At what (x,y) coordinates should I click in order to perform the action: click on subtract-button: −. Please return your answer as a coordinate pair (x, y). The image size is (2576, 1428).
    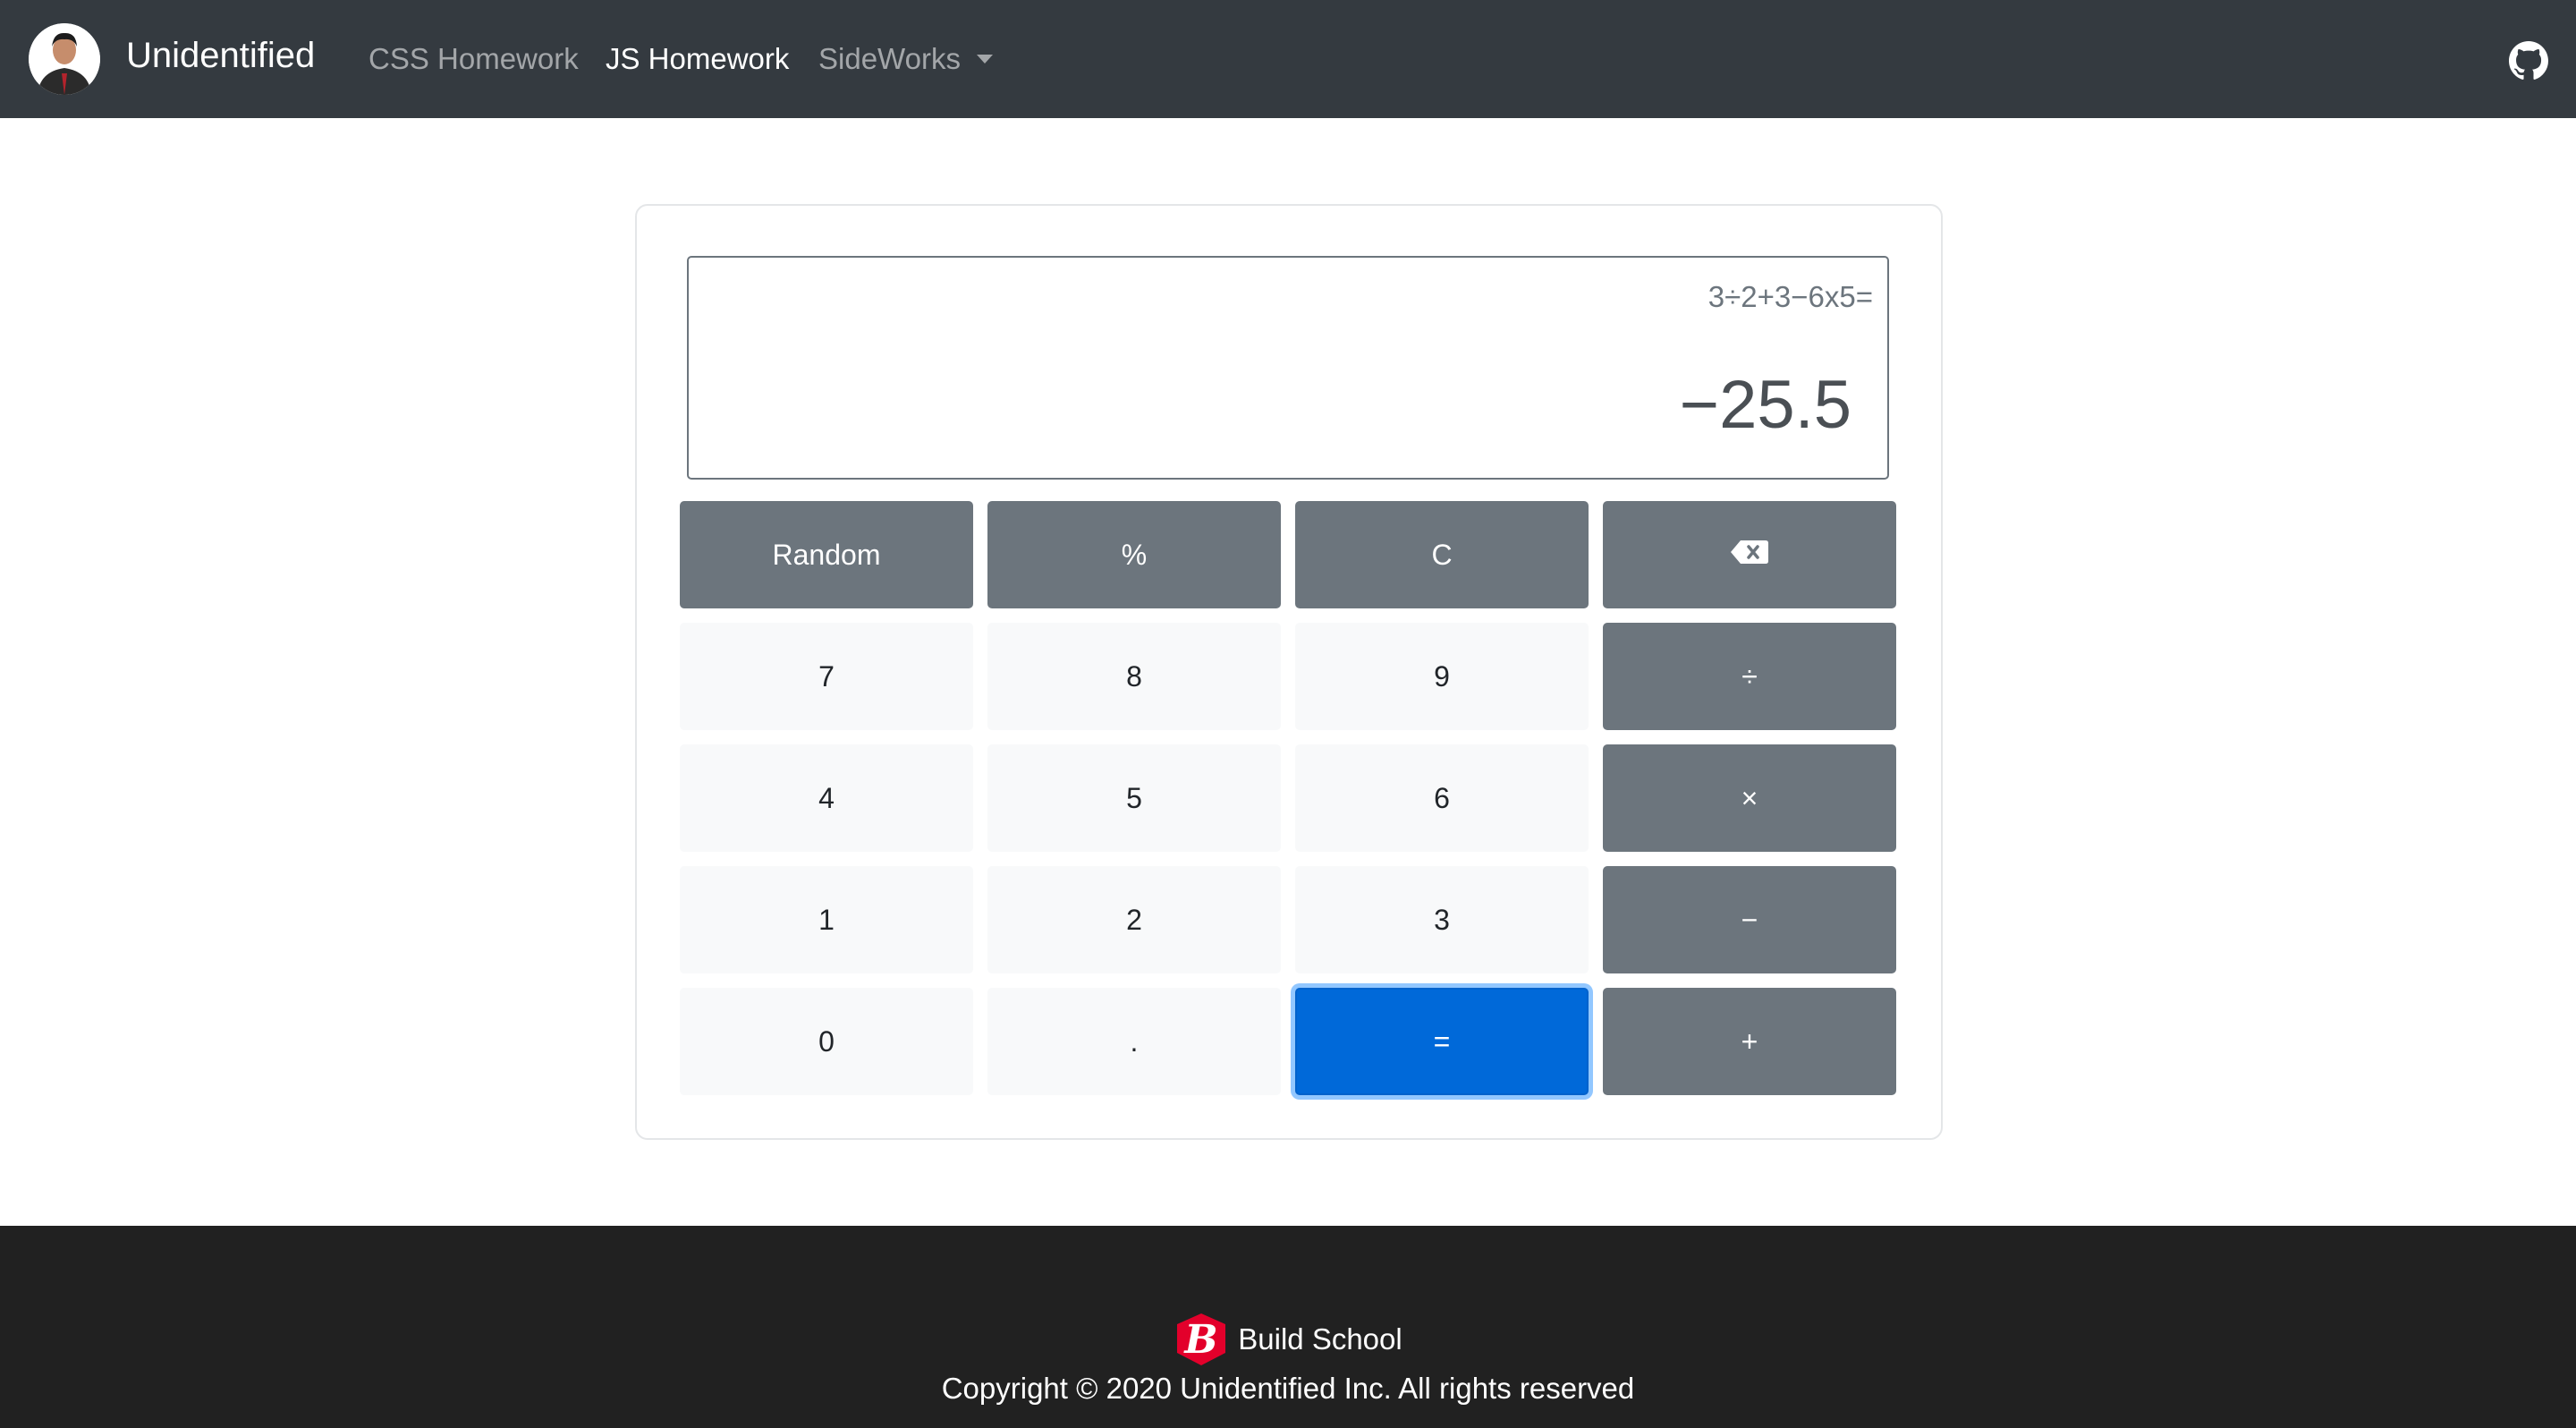
    Looking at the image, I should click on (1749, 920).